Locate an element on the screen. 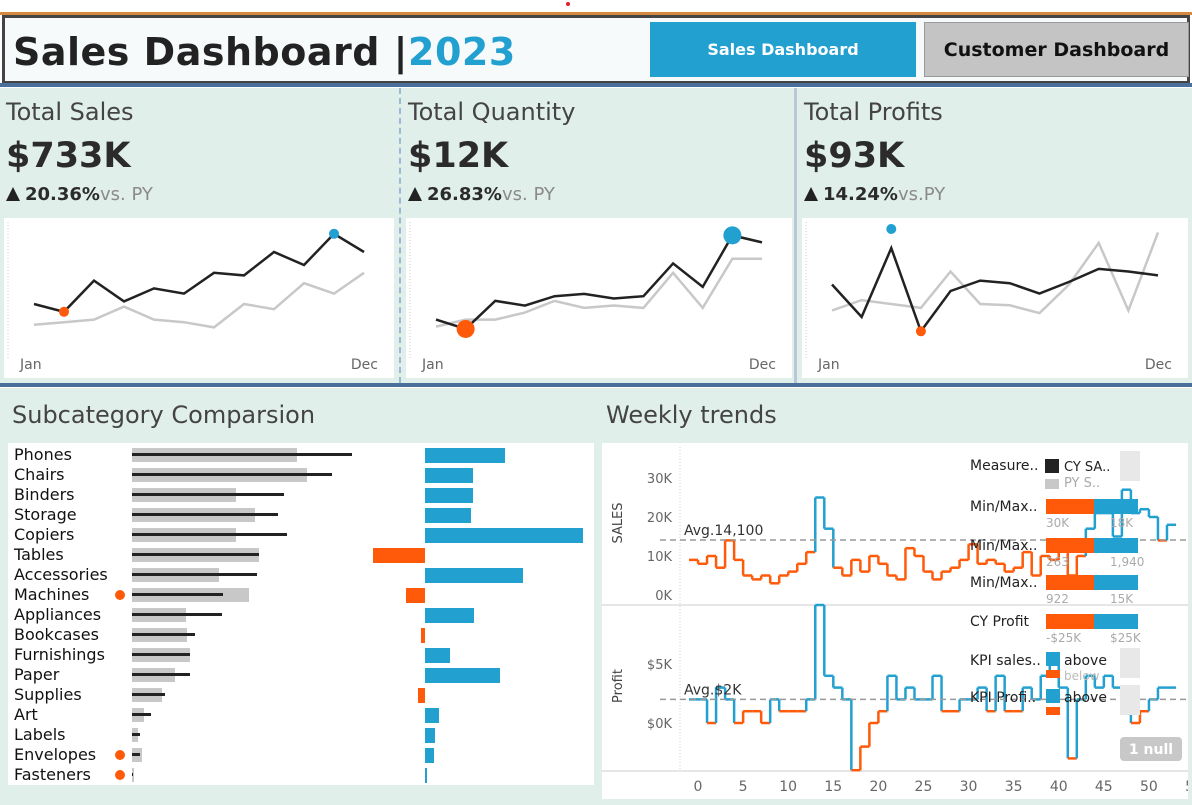 This screenshot has width=1192, height=805. subcategory-label: Envelopes is located at coordinates (55, 754).